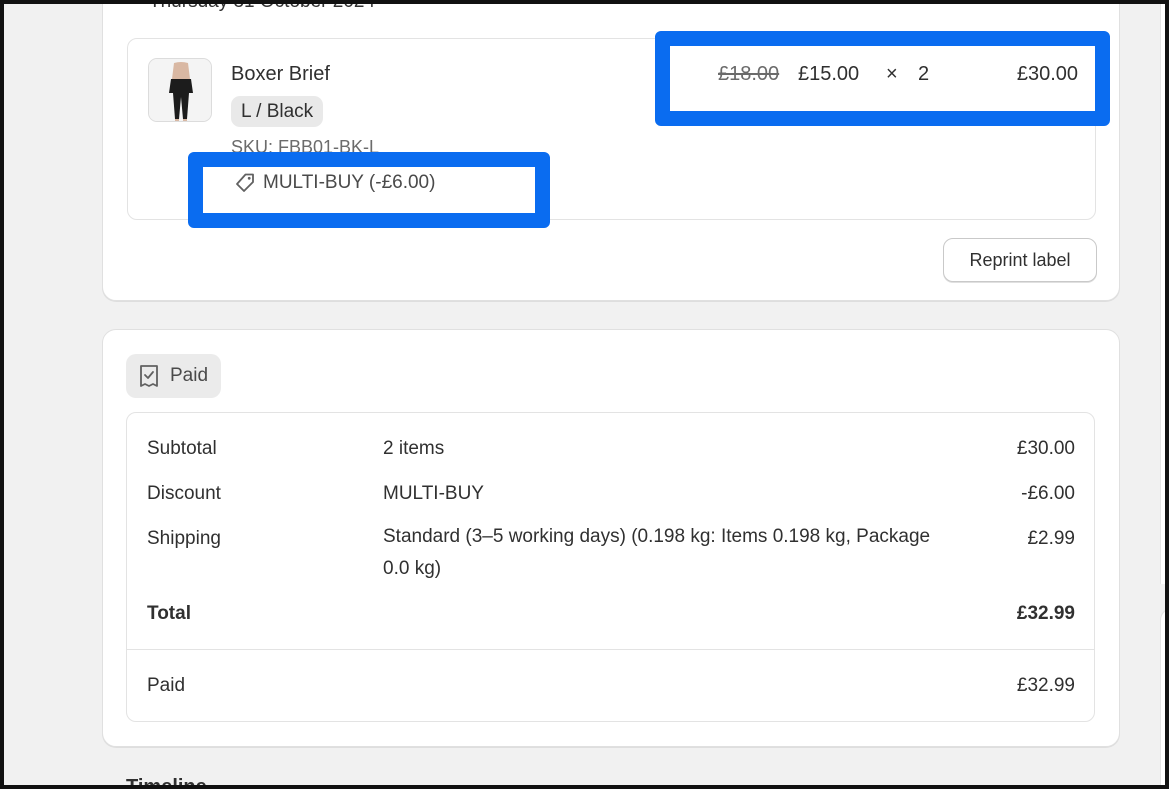 The height and width of the screenshot is (789, 1169). I want to click on discount-detail: MULTI-BUY, so click(433, 493).